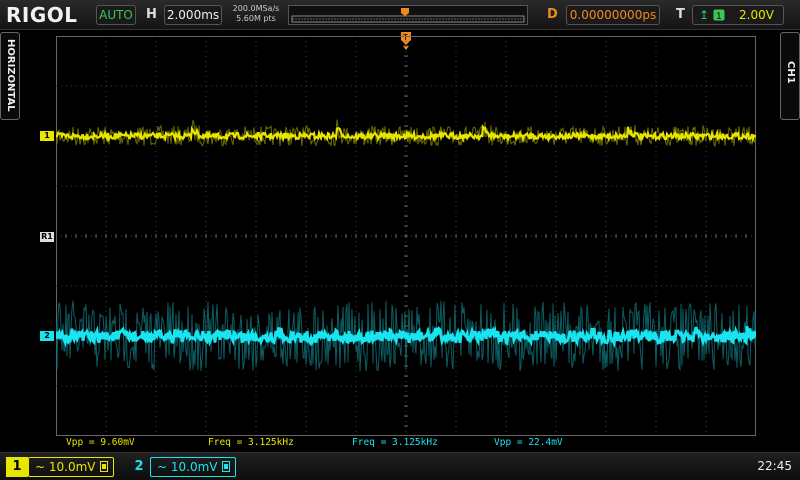 This screenshot has width=800, height=480. I want to click on delay-value: 0.00000000ps, so click(613, 15).